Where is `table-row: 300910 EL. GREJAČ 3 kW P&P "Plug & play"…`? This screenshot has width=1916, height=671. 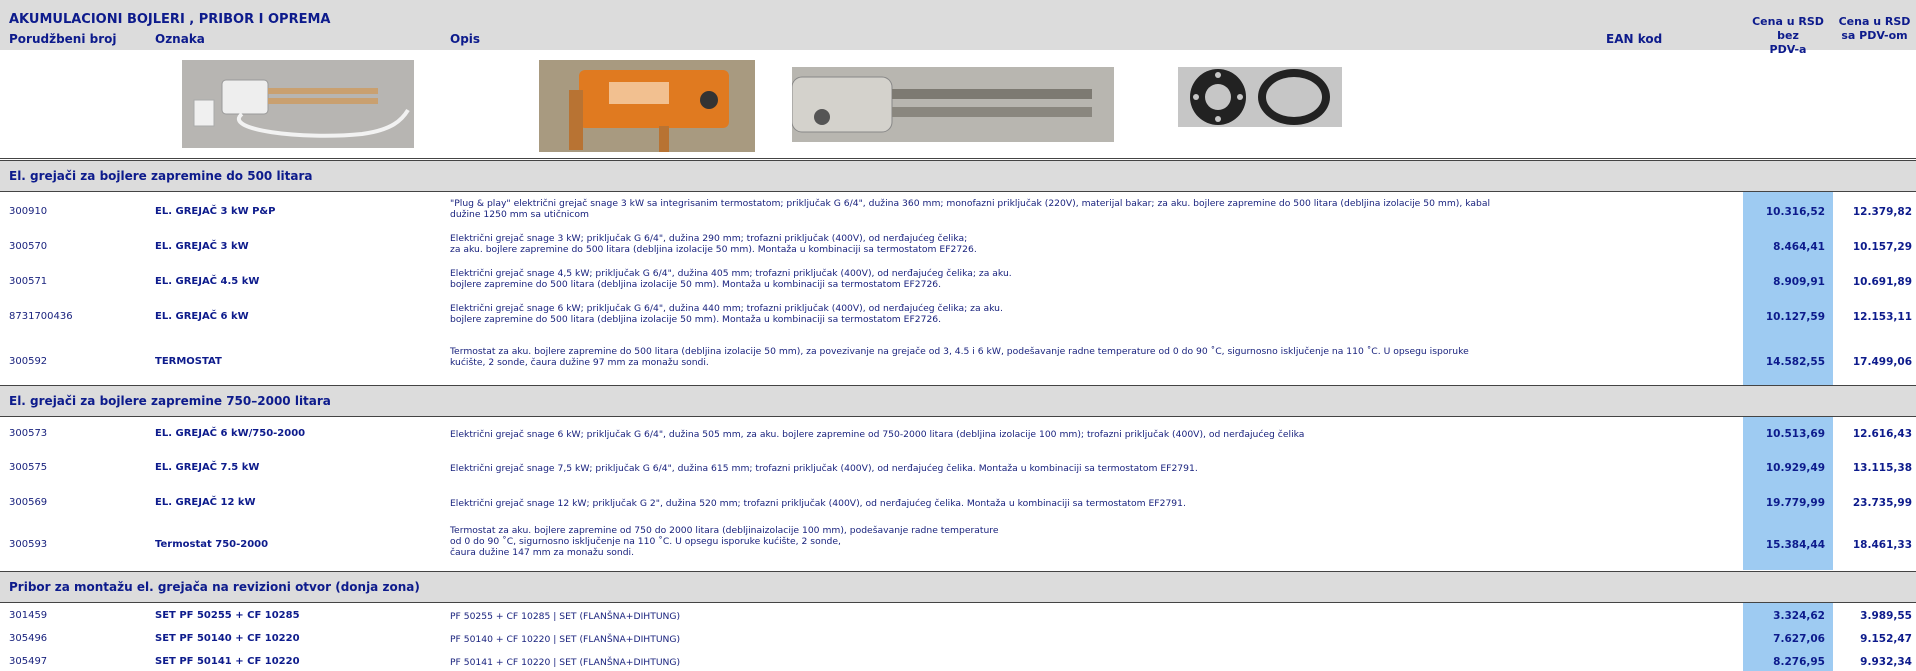
table-row: 300910 EL. GREJAČ 3 kW P&P "Plug & play"… is located at coordinates (958, 212).